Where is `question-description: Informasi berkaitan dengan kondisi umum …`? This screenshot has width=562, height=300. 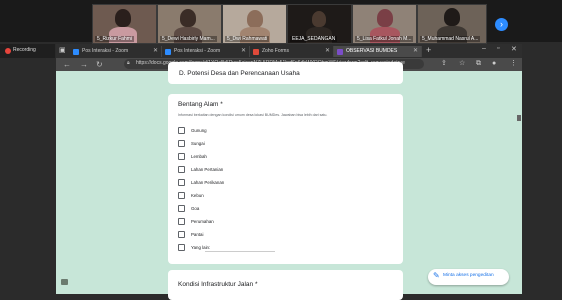 question-description: Informasi berkaitan dengan kondisi umum … is located at coordinates (253, 115).